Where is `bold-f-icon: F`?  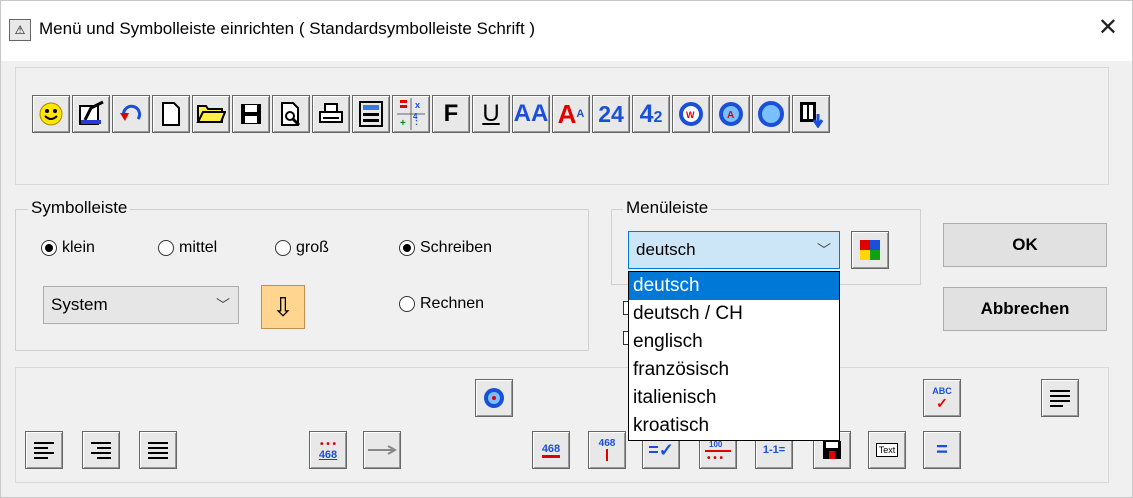
bold-f-icon: F is located at coordinates (451, 114).